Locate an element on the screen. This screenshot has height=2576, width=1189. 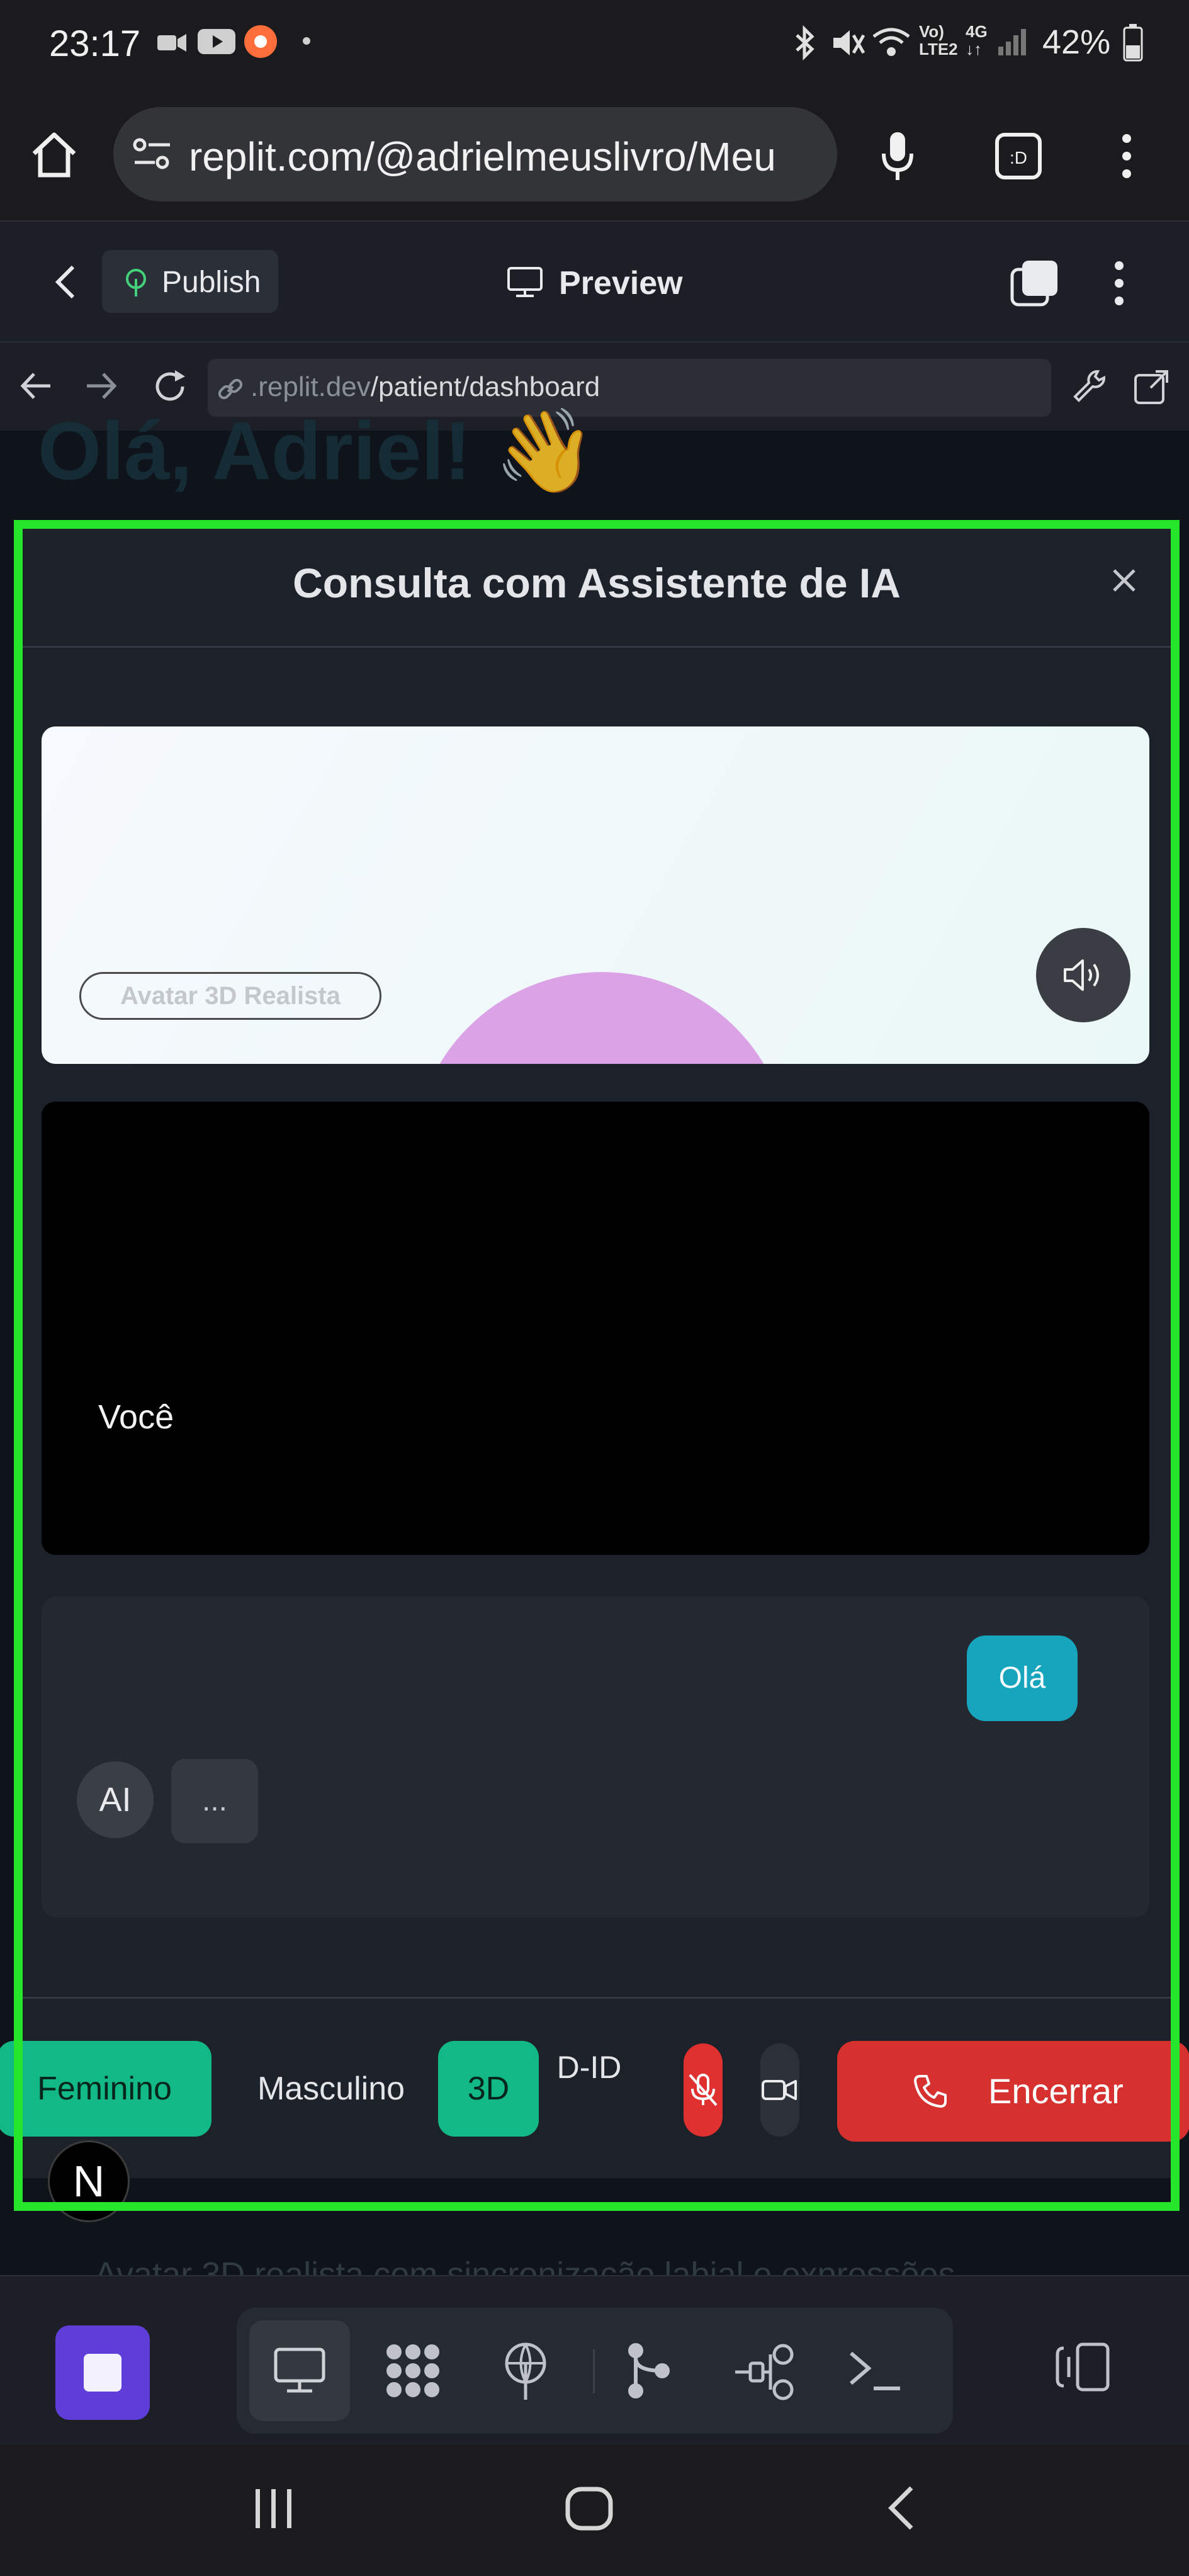
publish-icon is located at coordinates (136, 283).